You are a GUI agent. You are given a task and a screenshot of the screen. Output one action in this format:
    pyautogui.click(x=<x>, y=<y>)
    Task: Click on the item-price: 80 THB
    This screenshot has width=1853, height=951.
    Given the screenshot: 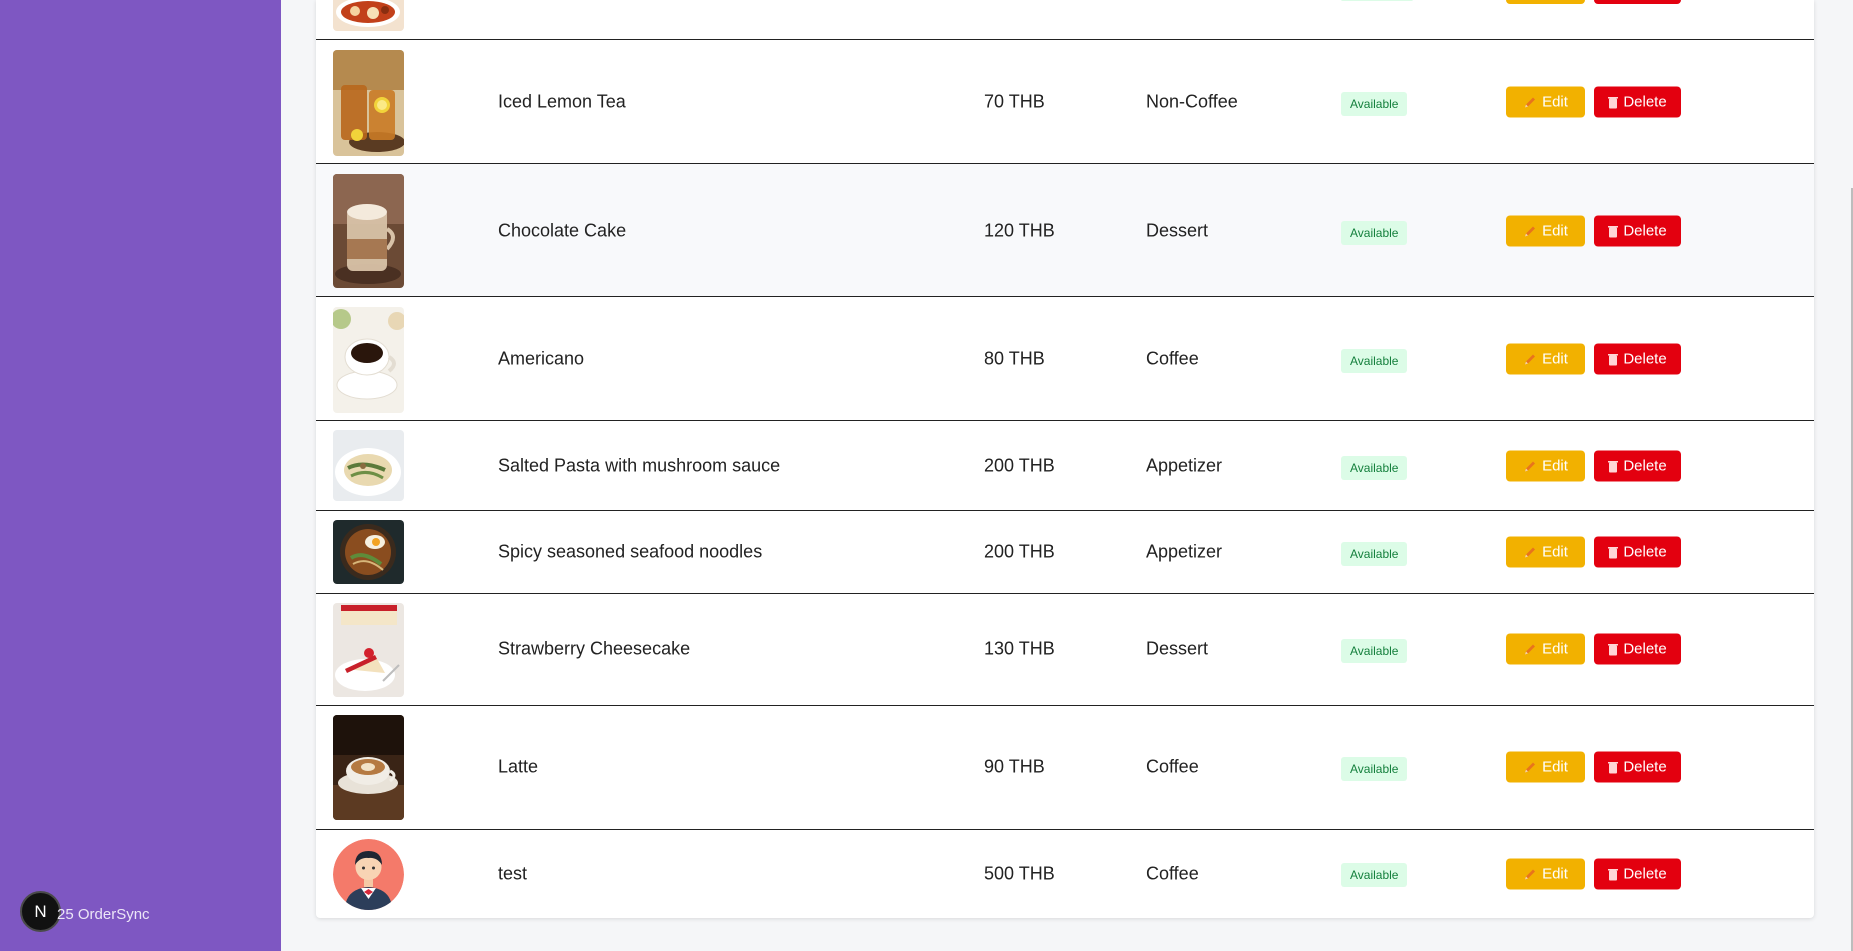 What is the action you would take?
    pyautogui.click(x=1014, y=358)
    